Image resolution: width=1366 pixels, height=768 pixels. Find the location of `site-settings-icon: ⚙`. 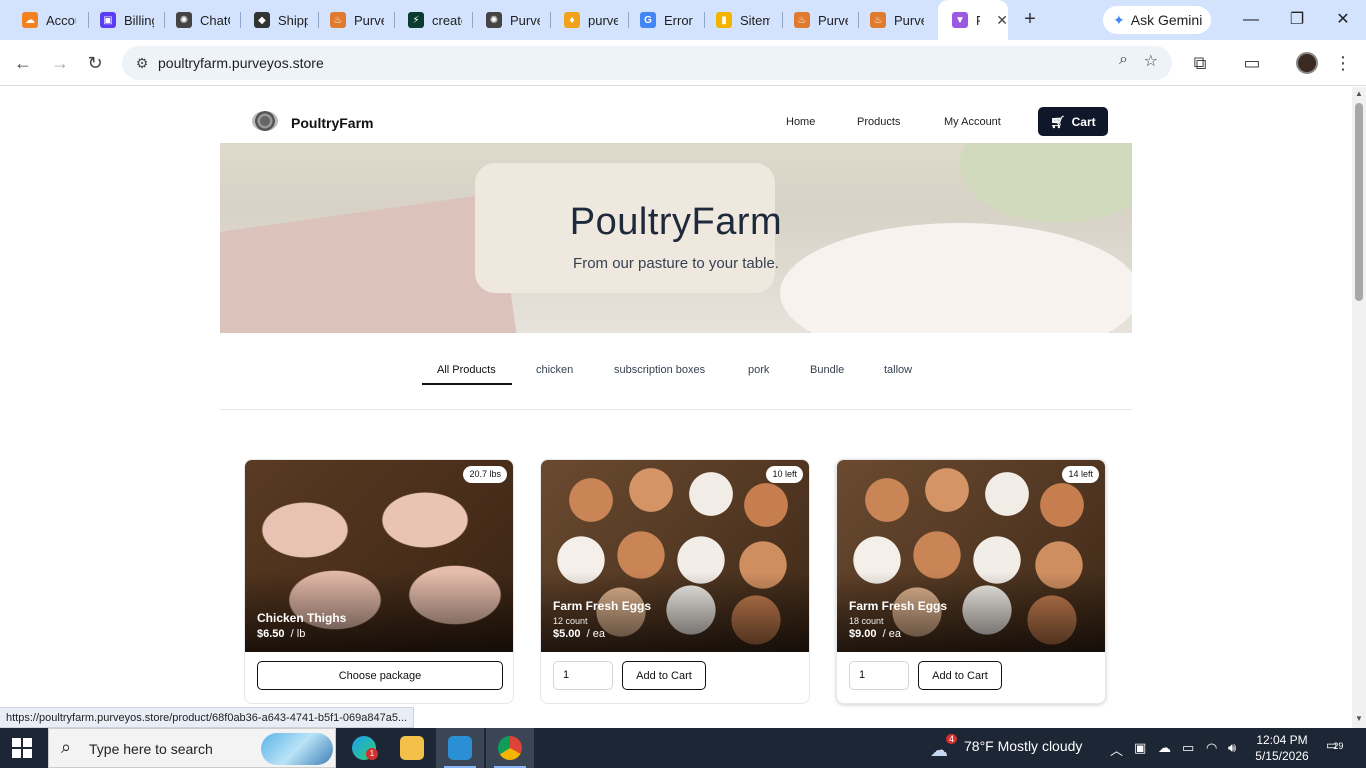

site-settings-icon: ⚙ is located at coordinates (142, 63).